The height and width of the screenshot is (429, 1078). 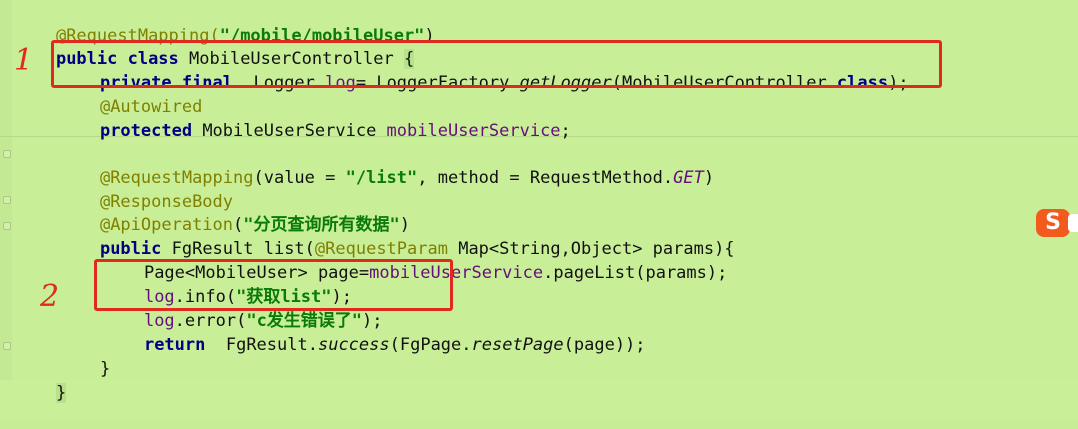 What do you see at coordinates (225, 23) in the screenshot?
I see `code-line-1: @RequestMapping("/mobile/mobileUser")` at bounding box center [225, 23].